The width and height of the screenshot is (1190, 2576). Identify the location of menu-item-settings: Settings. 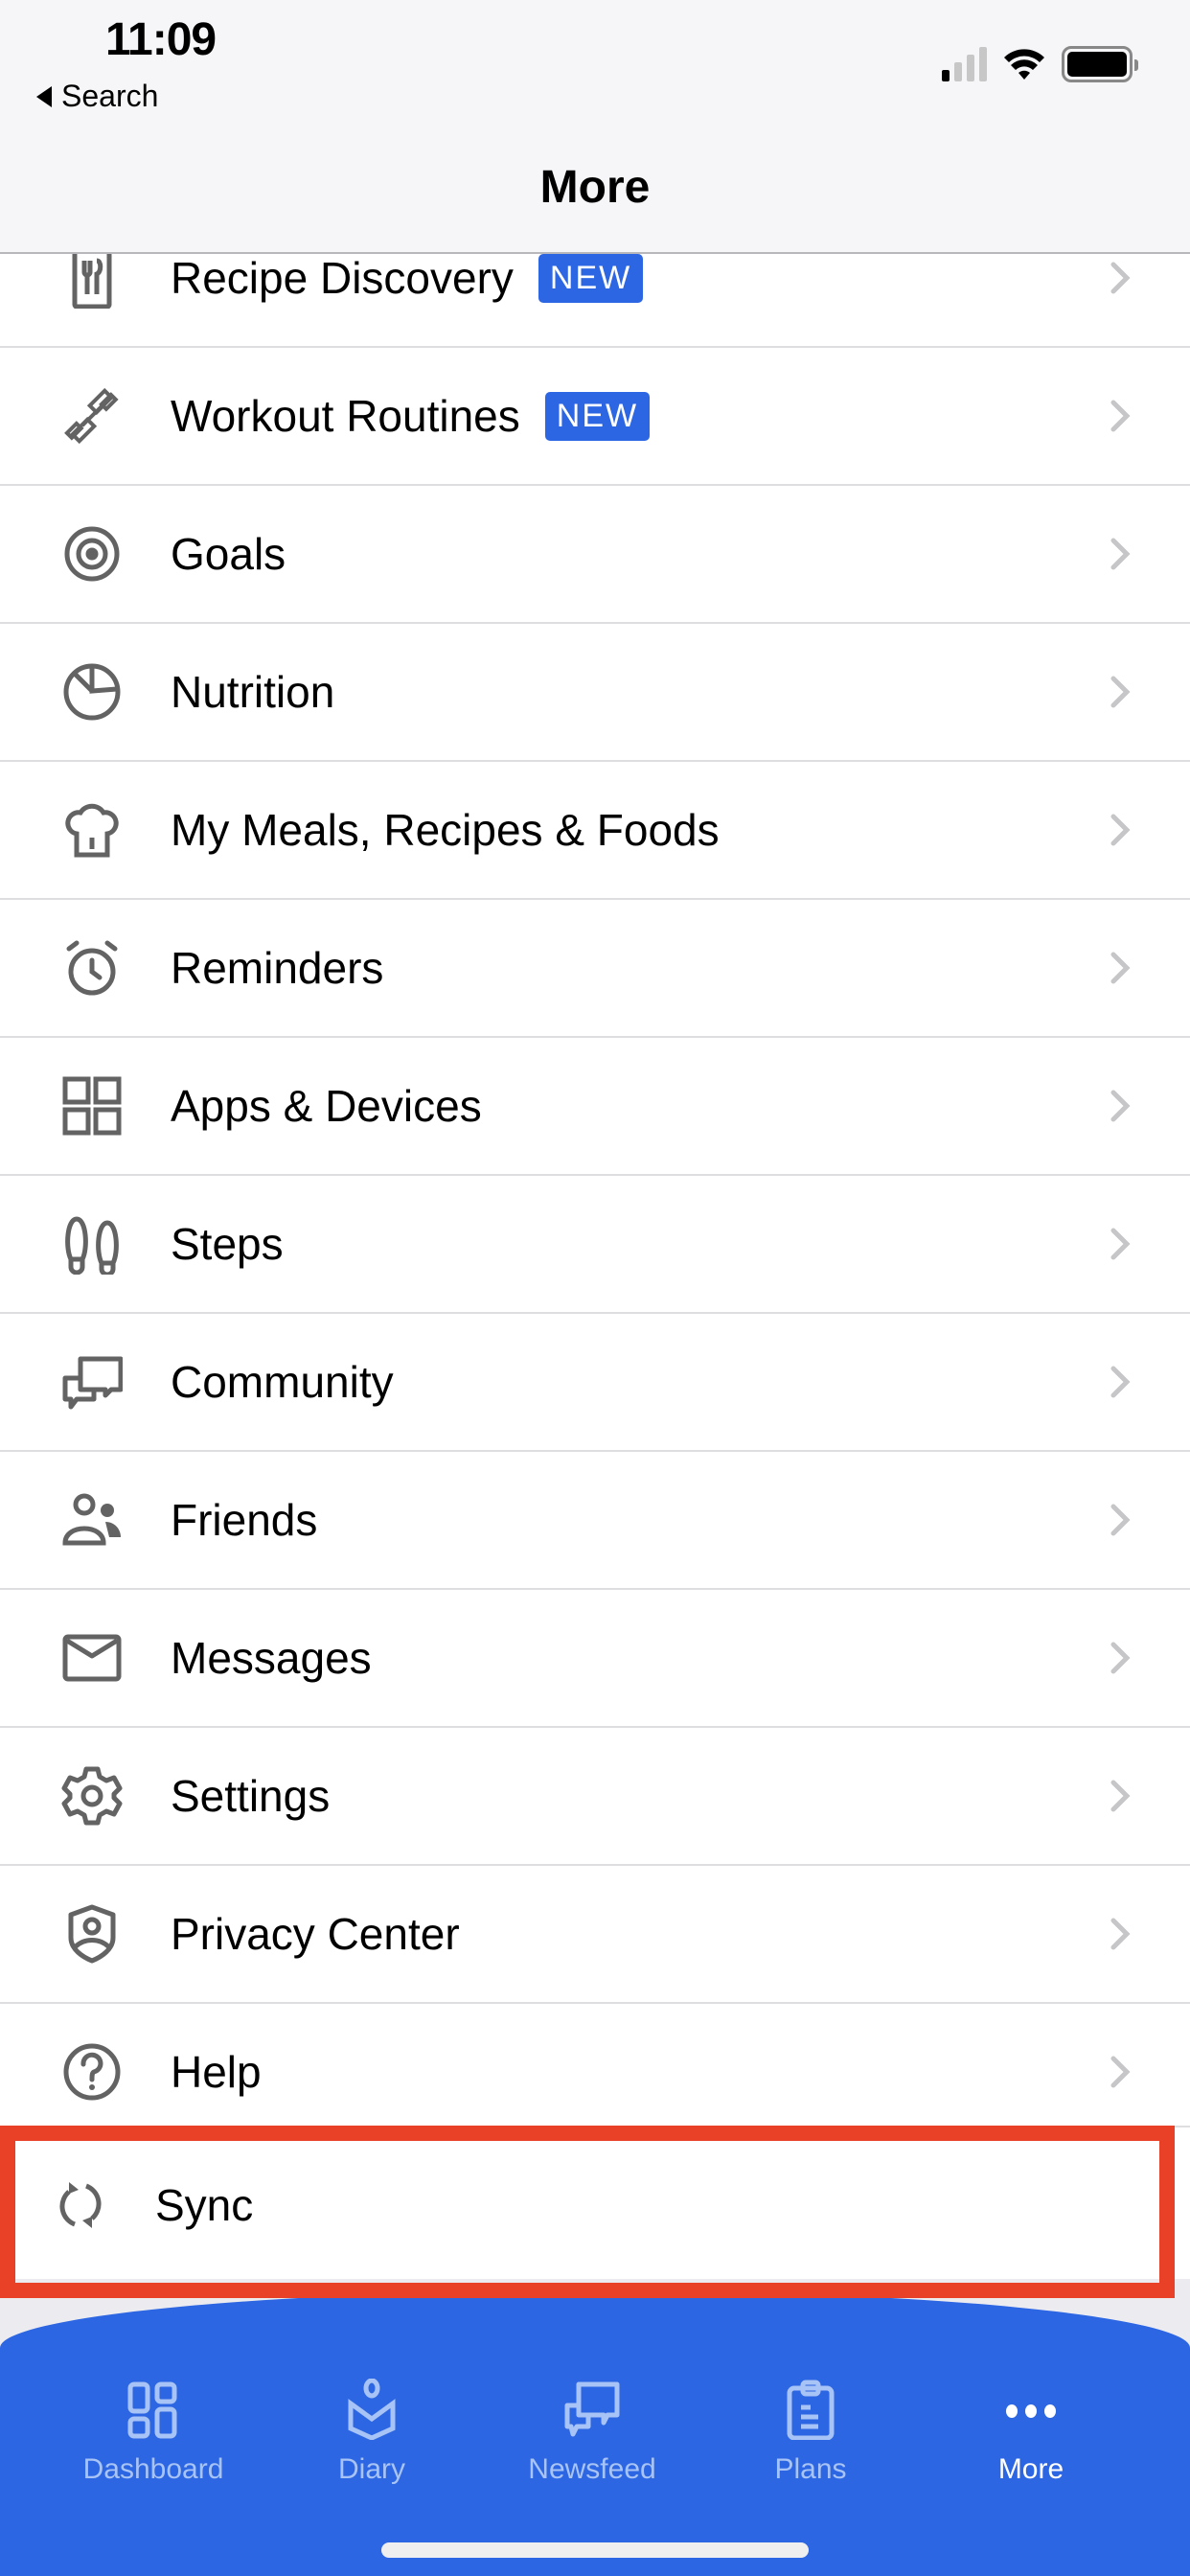
(595, 1797).